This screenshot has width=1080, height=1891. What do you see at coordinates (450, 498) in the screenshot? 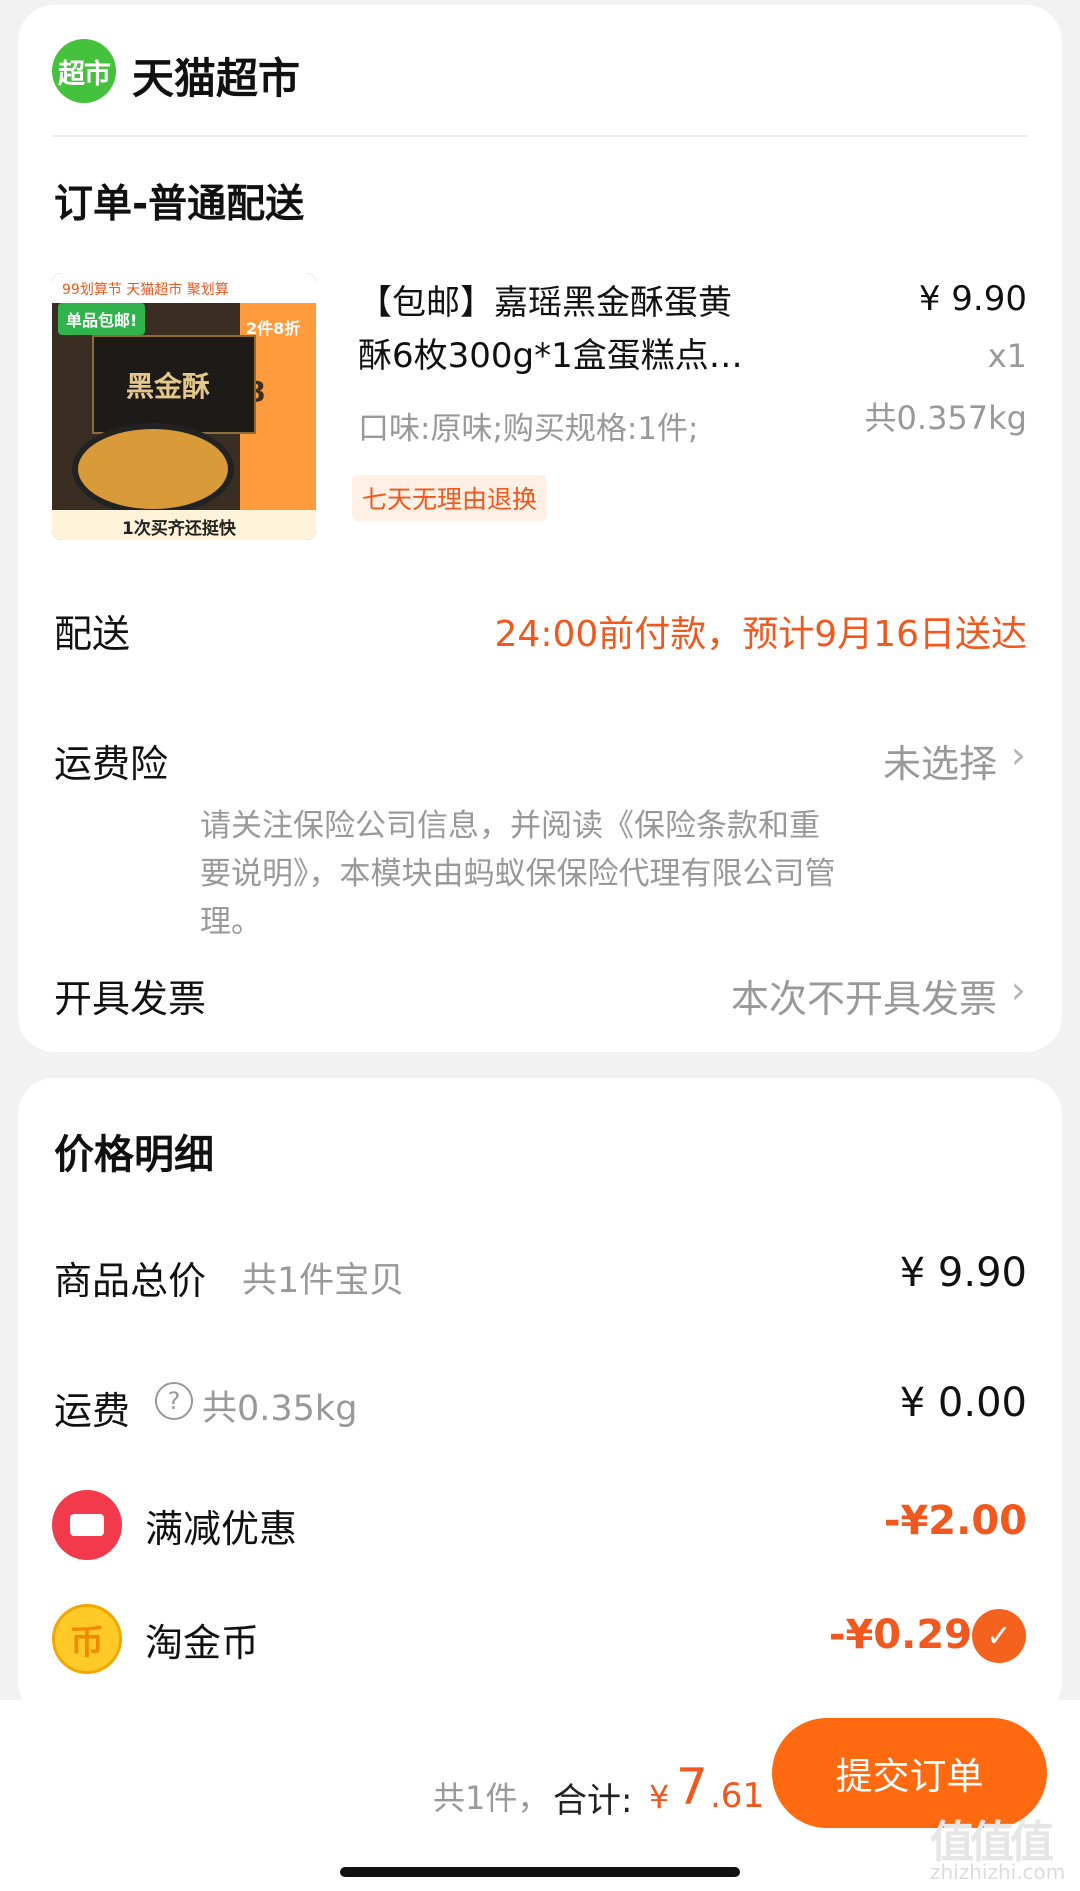
I see `return-policy-tag: 七天无理由退换` at bounding box center [450, 498].